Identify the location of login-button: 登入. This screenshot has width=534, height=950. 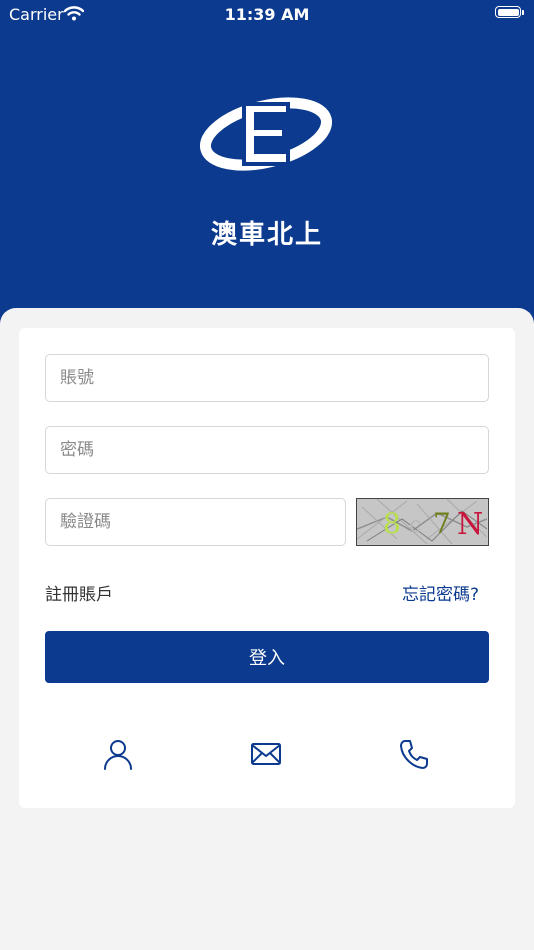
(267, 657).